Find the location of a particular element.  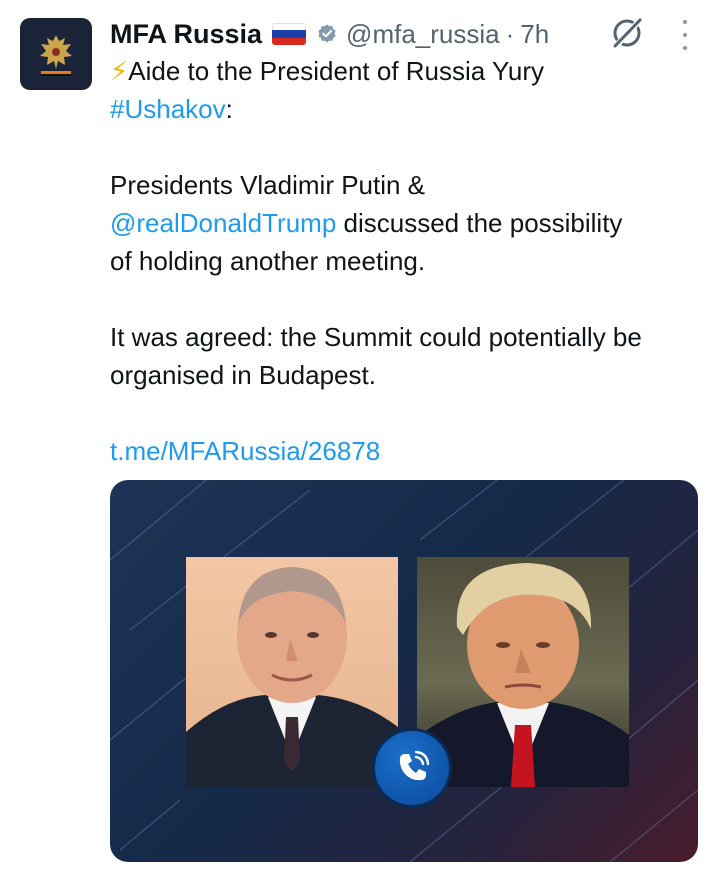

mention-link: @realDonaldTrump is located at coordinates (223, 223).